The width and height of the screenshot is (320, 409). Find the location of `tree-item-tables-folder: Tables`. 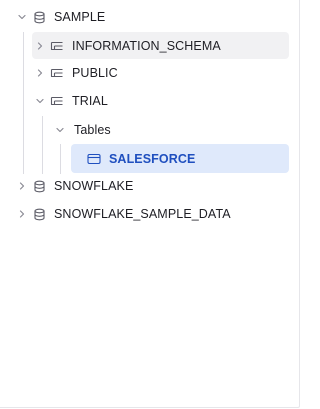

tree-item-tables-folder: Tables is located at coordinates (170, 130).